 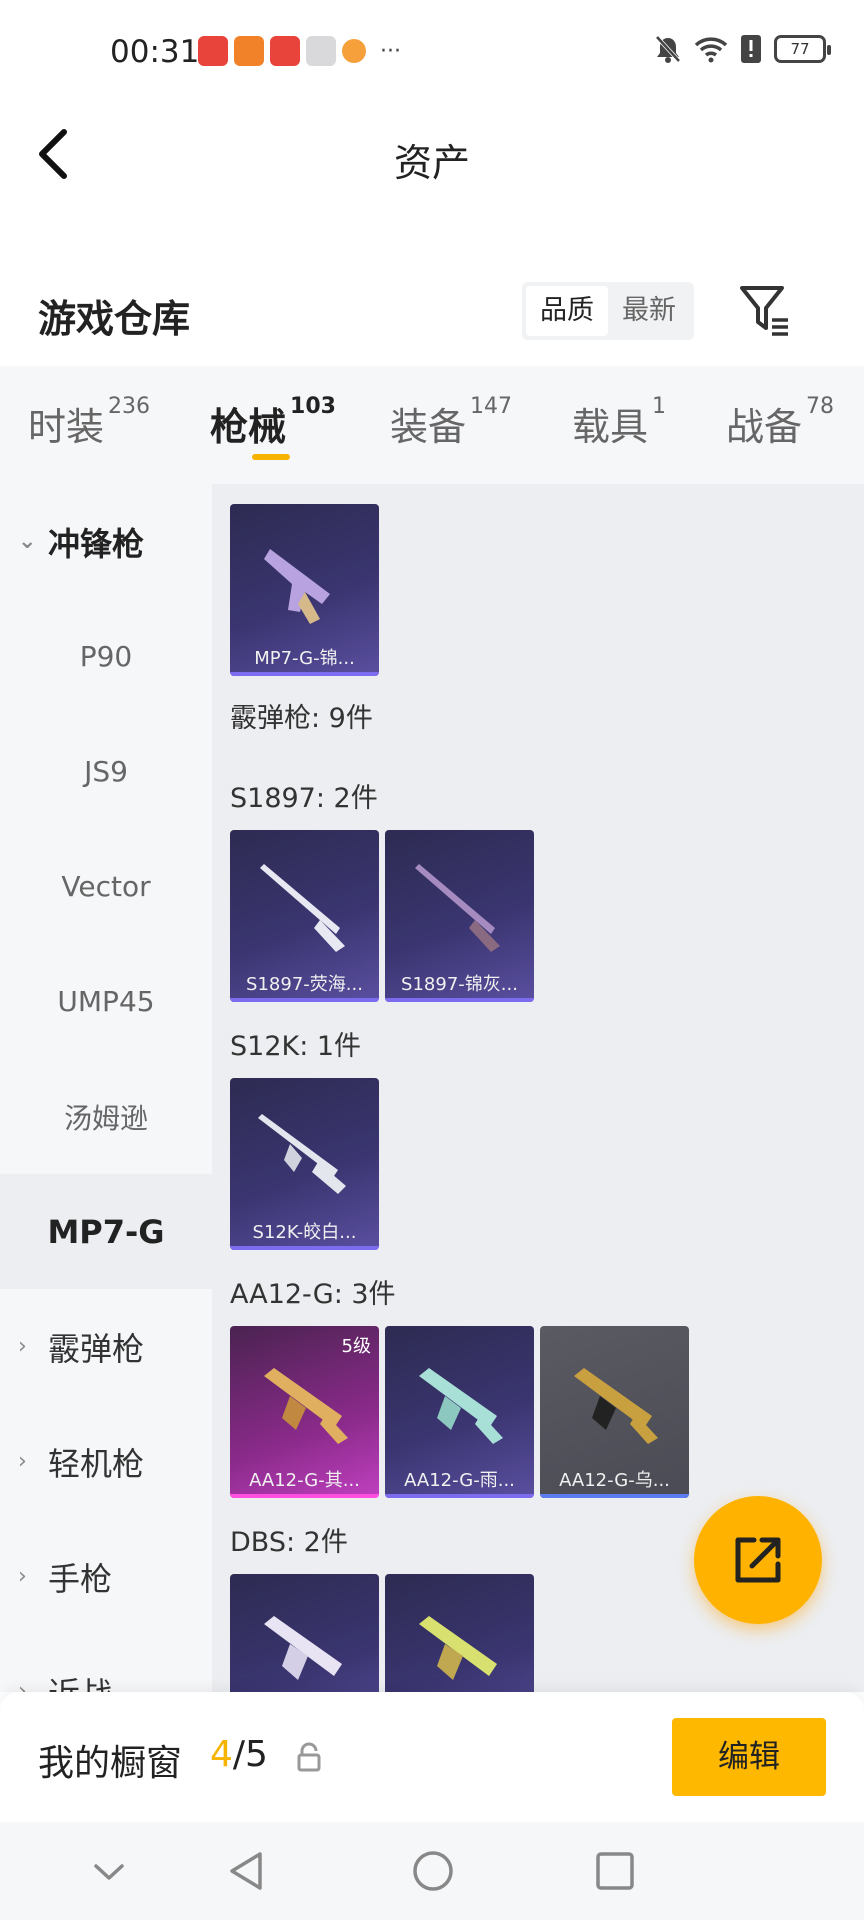 I want to click on system-nav-bar, so click(x=432, y=1871).